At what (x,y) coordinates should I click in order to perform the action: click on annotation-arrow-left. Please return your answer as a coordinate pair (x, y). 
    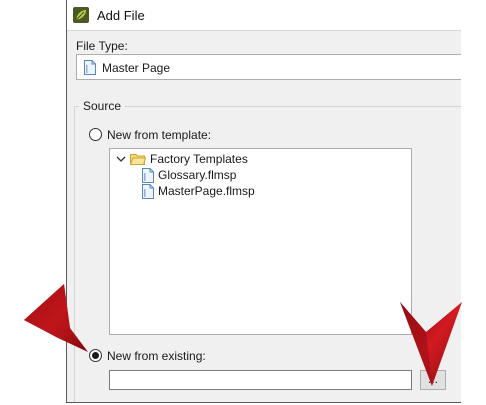
    Looking at the image, I should click on (56, 318).